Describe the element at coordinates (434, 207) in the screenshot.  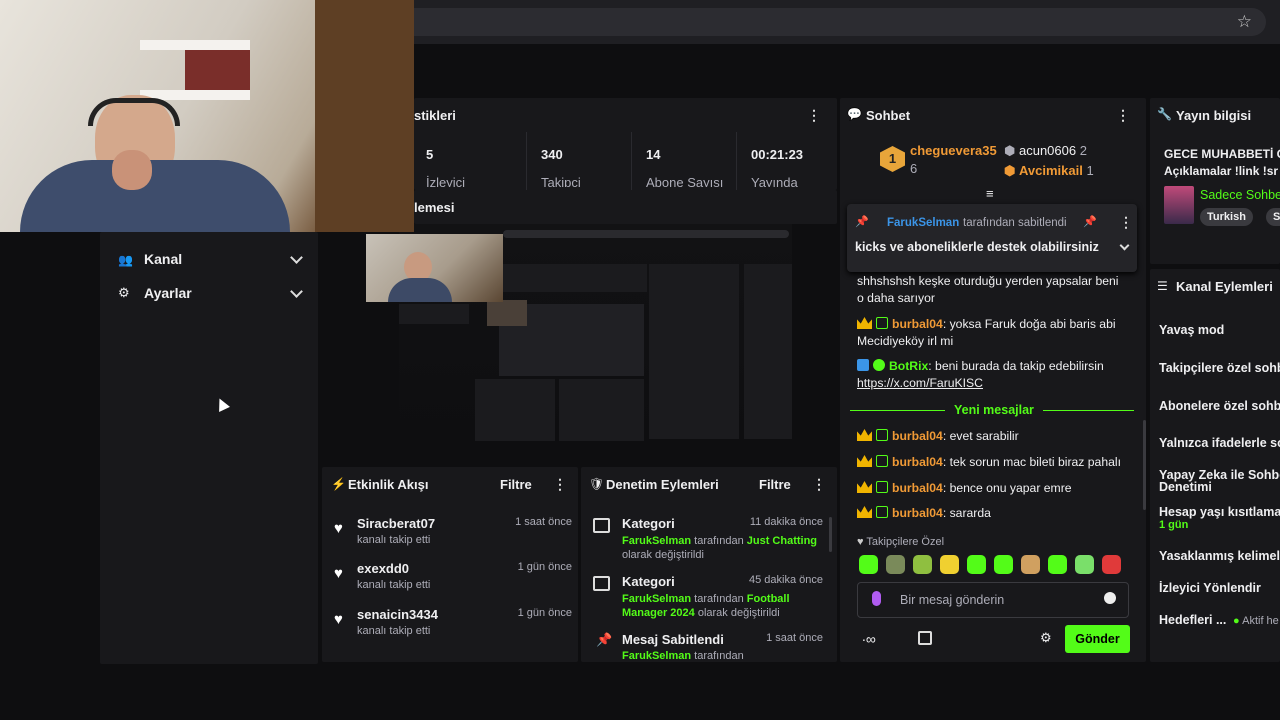
I see `panel-title: lemesi` at that location.